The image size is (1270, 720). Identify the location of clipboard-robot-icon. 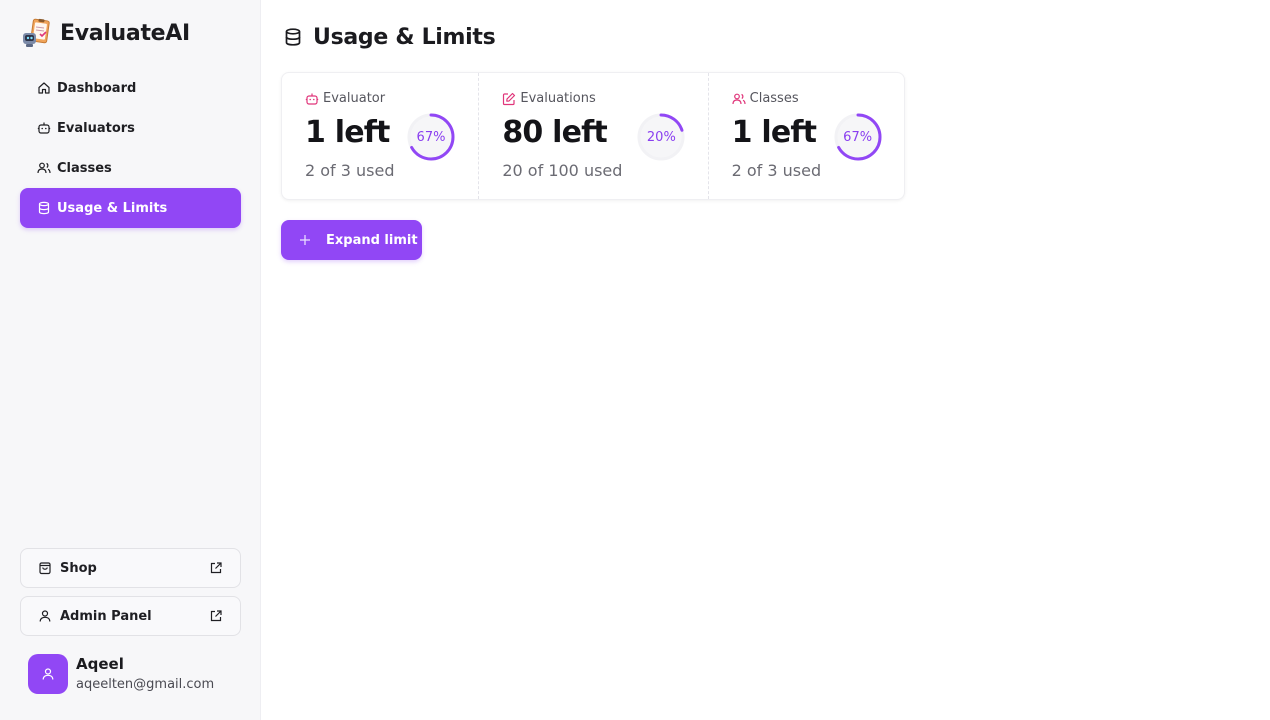
(36, 33).